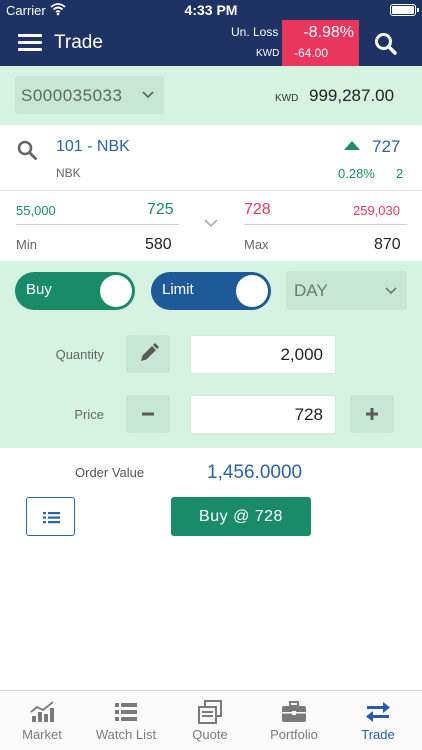 This screenshot has height=750, width=422. What do you see at coordinates (378, 734) in the screenshot?
I see `tab-label: Trade` at bounding box center [378, 734].